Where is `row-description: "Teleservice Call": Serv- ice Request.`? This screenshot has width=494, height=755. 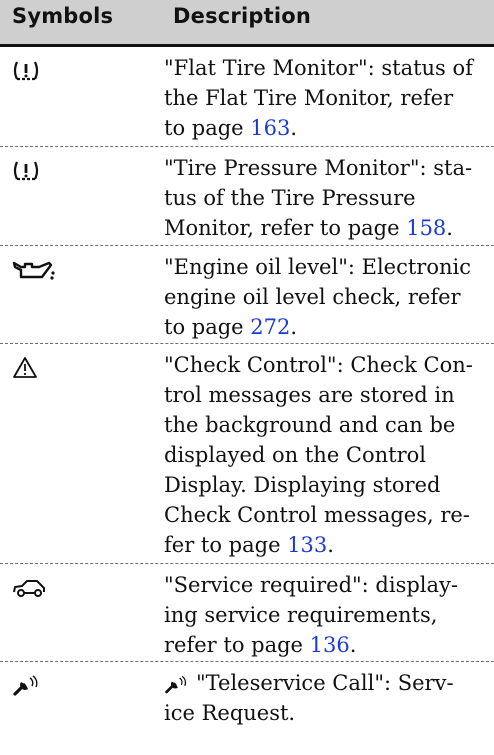 row-description: "Teleservice Call": Serv- ice Request. is located at coordinates (309, 698).